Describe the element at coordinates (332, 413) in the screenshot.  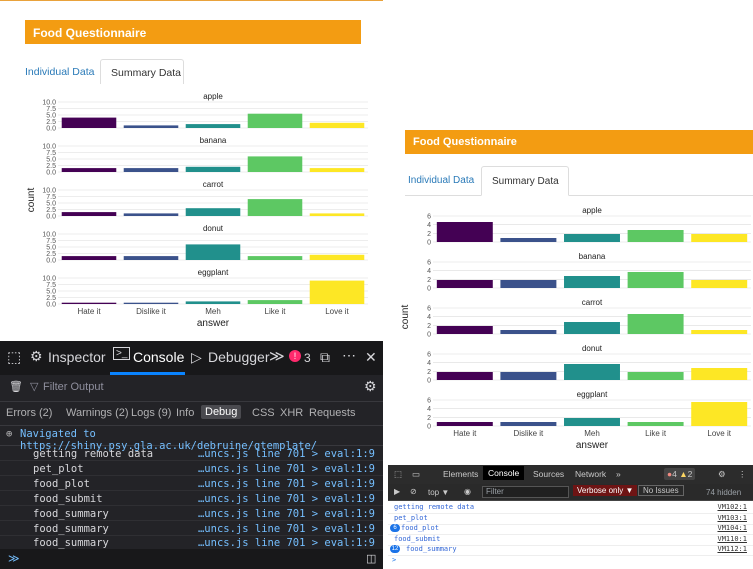
I see `category-requests: Requests` at that location.